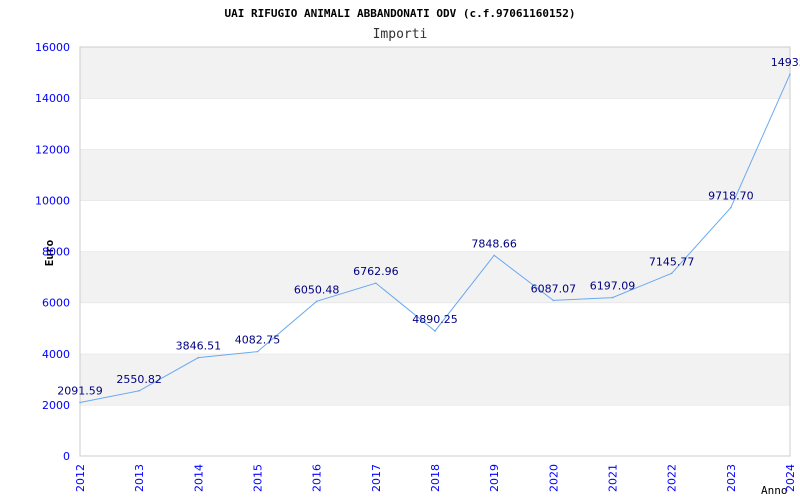 The height and width of the screenshot is (500, 800). What do you see at coordinates (317, 289) in the screenshot?
I see `data-label: 6050.48` at bounding box center [317, 289].